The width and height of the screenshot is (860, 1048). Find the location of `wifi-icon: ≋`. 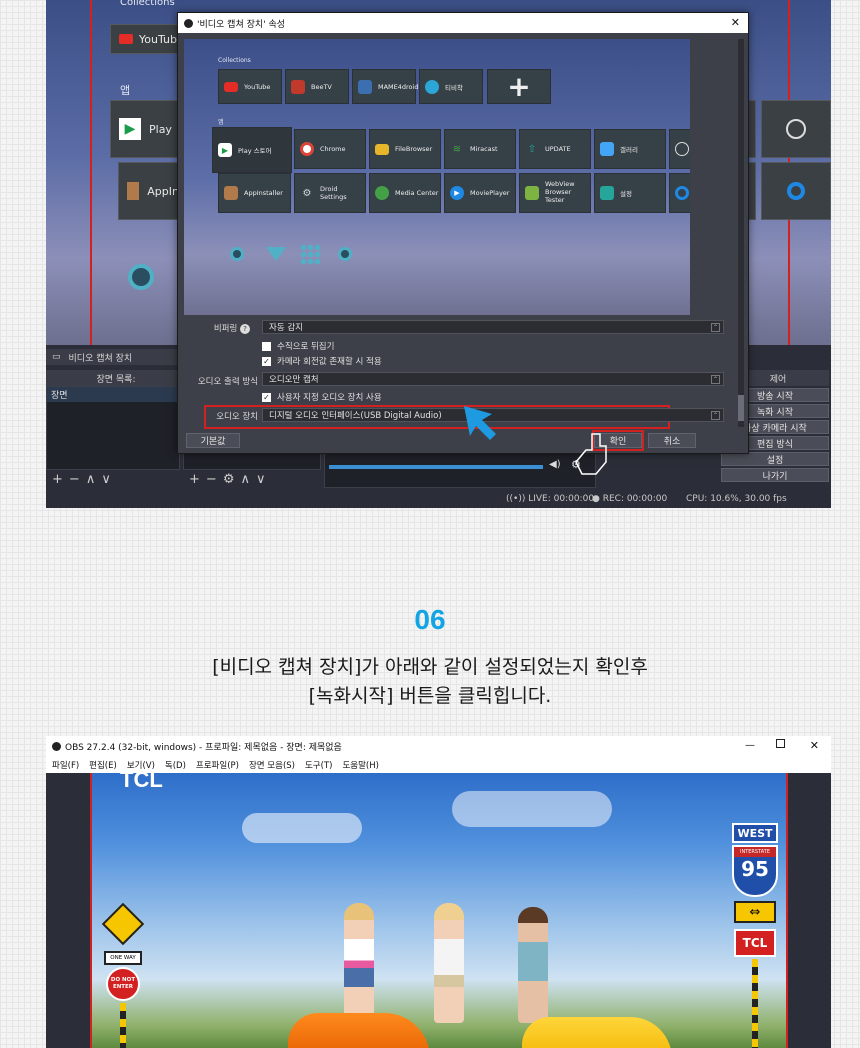

wifi-icon: ≋ is located at coordinates (457, 149).